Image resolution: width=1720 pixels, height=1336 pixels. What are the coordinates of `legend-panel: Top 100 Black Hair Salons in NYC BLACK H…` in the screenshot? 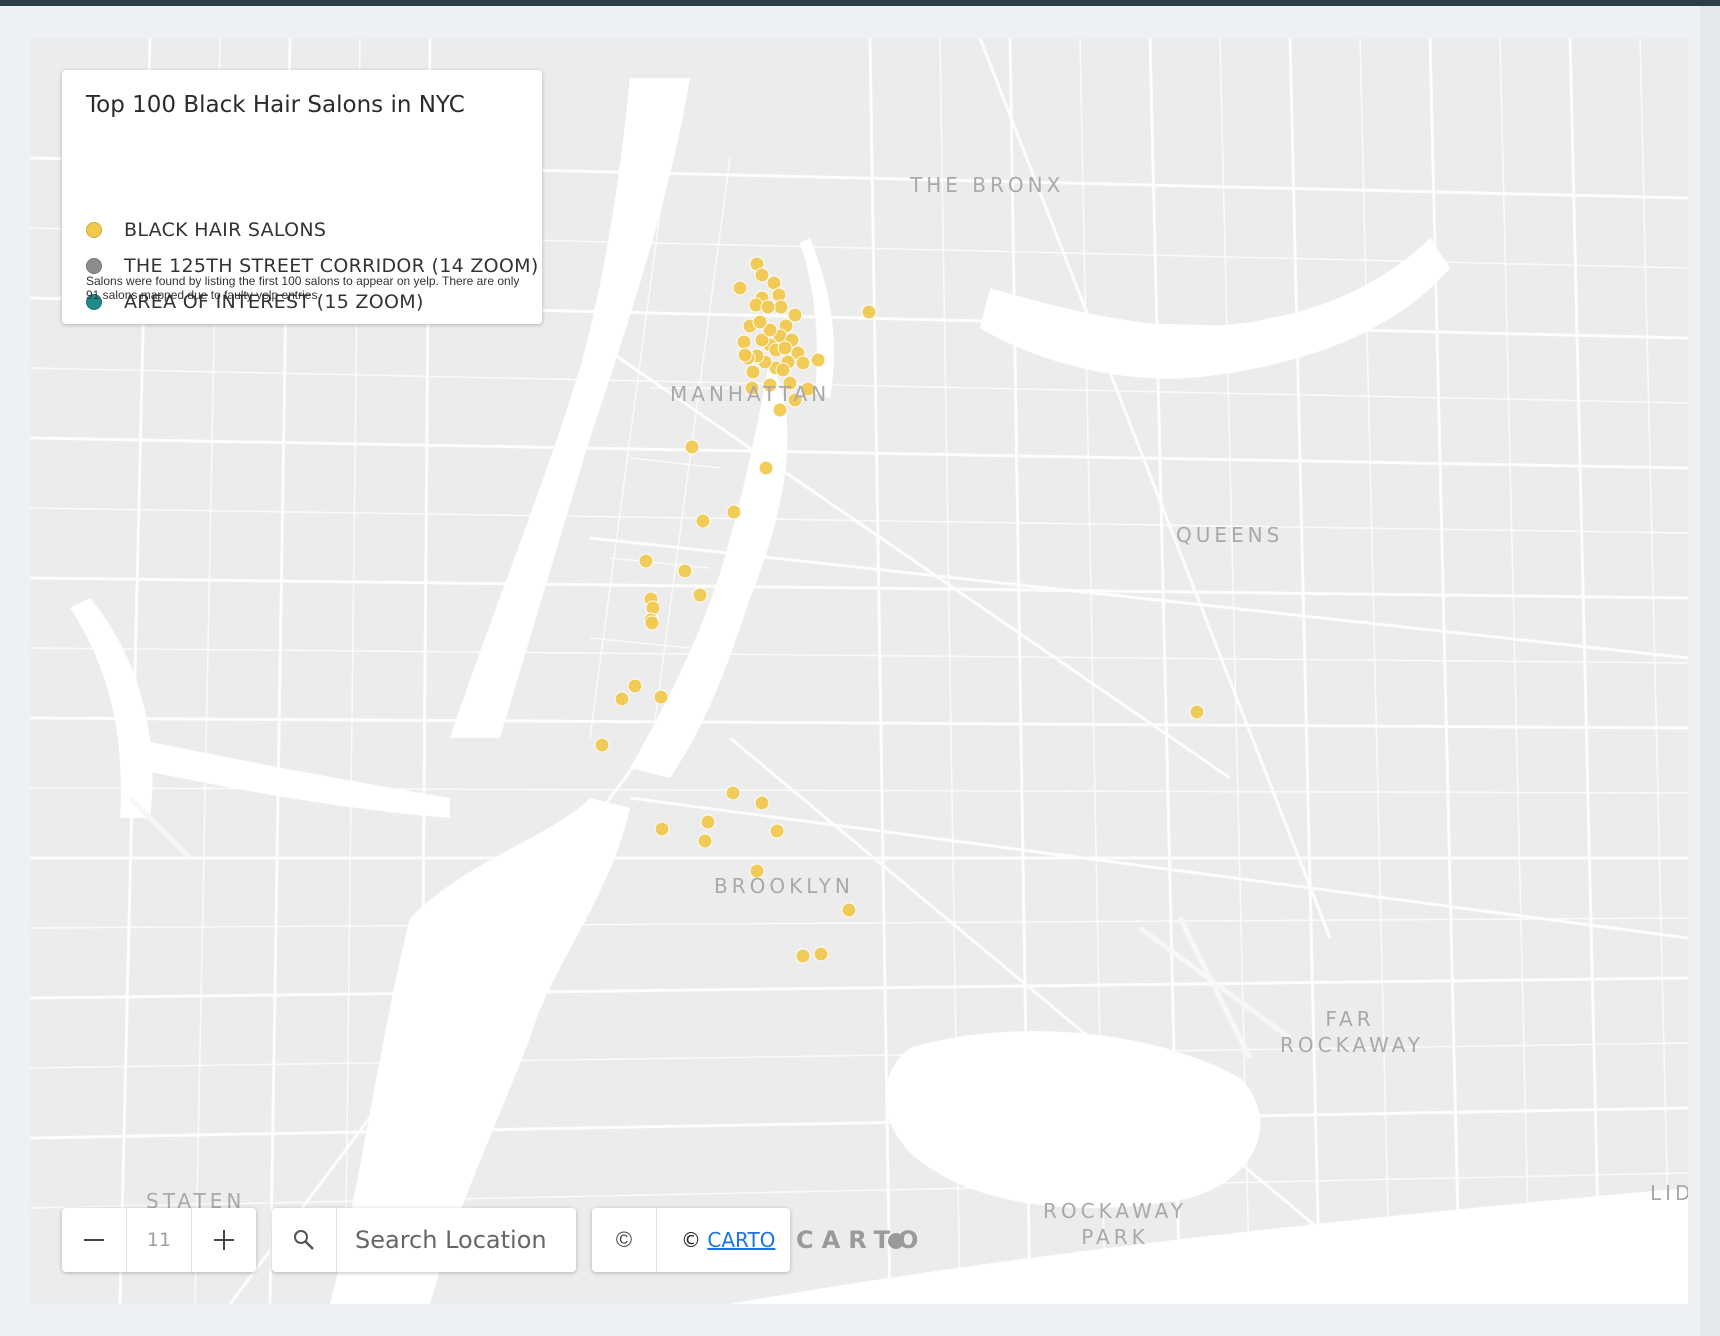 It's located at (302, 197).